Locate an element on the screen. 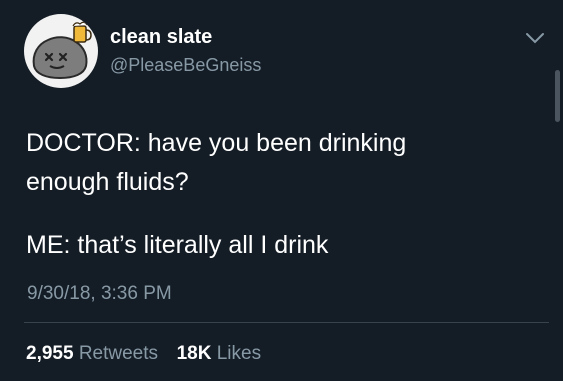 The height and width of the screenshot is (381, 563). retweets-stat: 2,955 Retweets is located at coordinates (94, 353).